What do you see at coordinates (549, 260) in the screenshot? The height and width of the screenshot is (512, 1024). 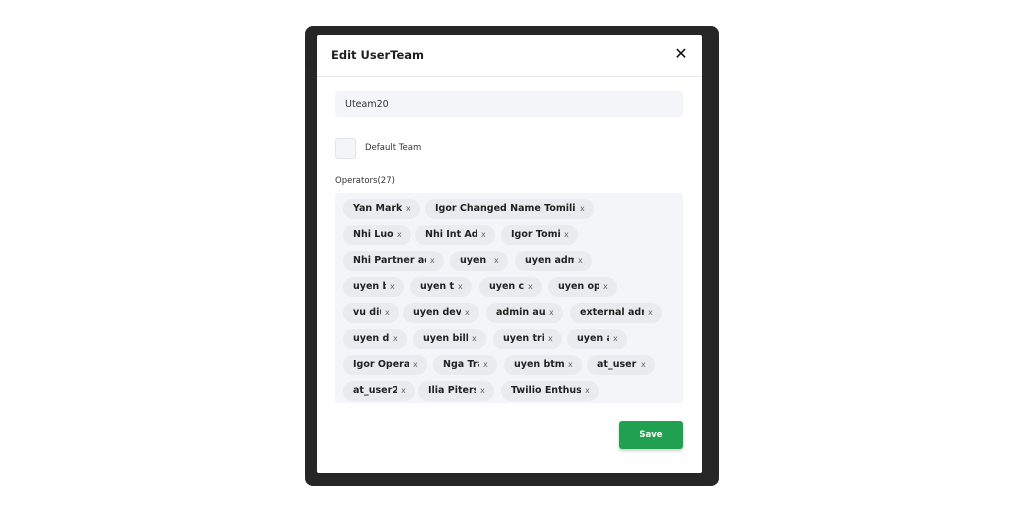 I see `operator-chip-label: uyen adm01` at bounding box center [549, 260].